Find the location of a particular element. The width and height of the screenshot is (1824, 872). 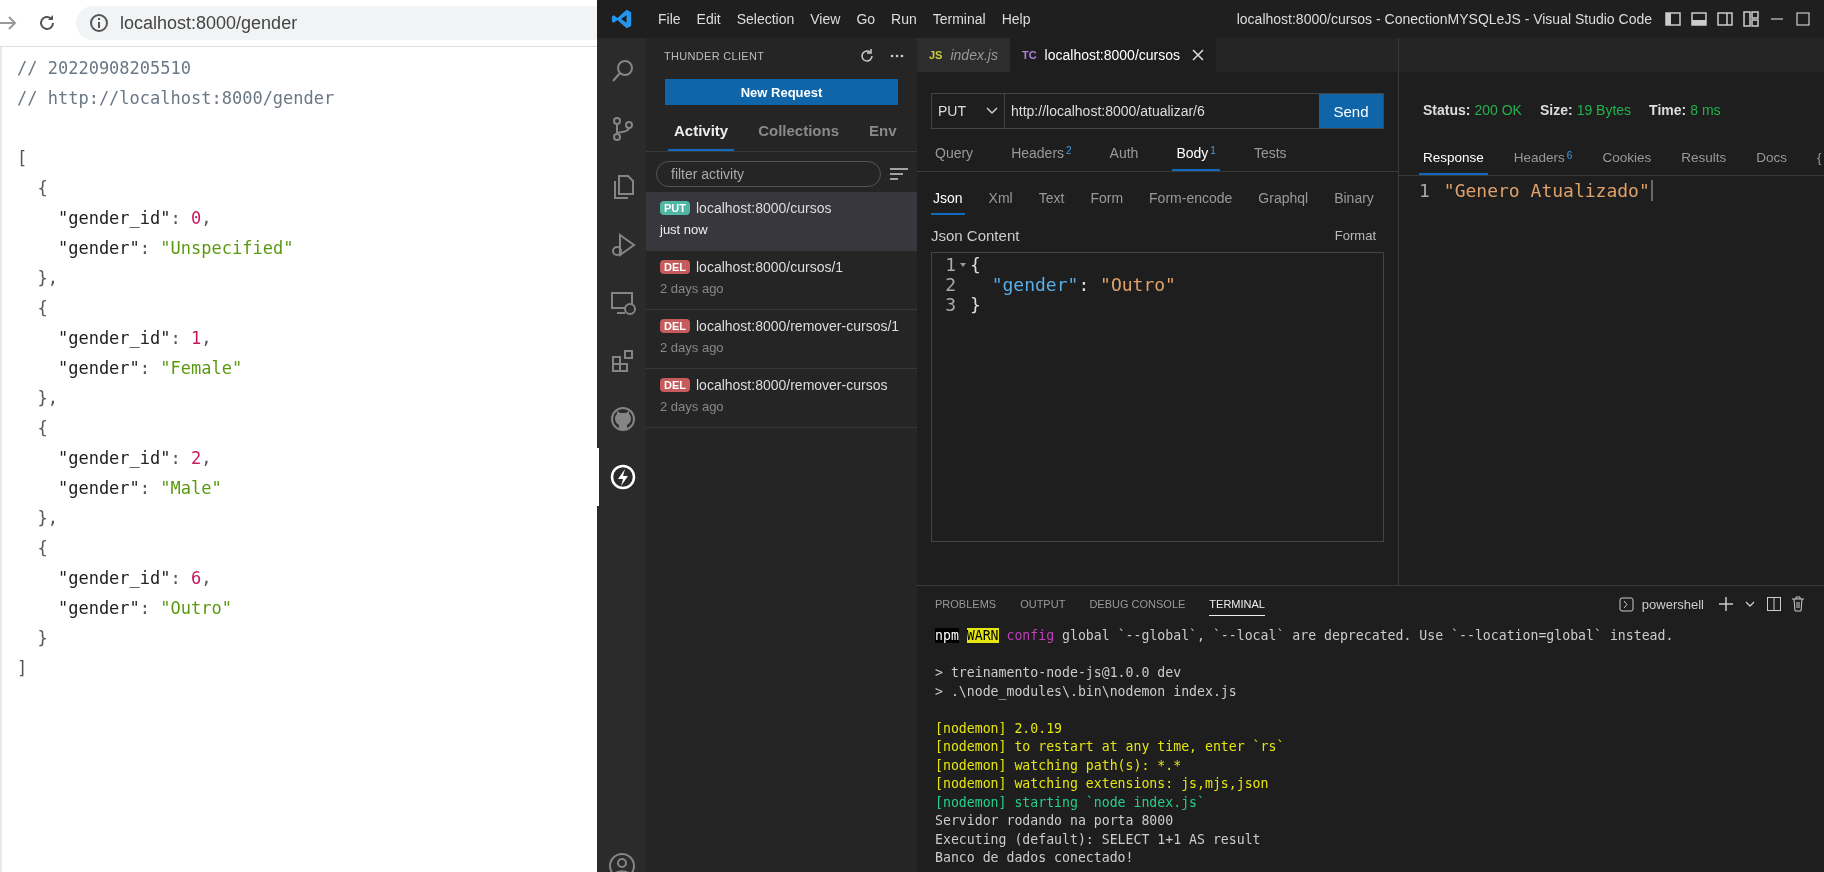

terminal-line: Banco de dados conectado! is located at coordinates (1034, 858).